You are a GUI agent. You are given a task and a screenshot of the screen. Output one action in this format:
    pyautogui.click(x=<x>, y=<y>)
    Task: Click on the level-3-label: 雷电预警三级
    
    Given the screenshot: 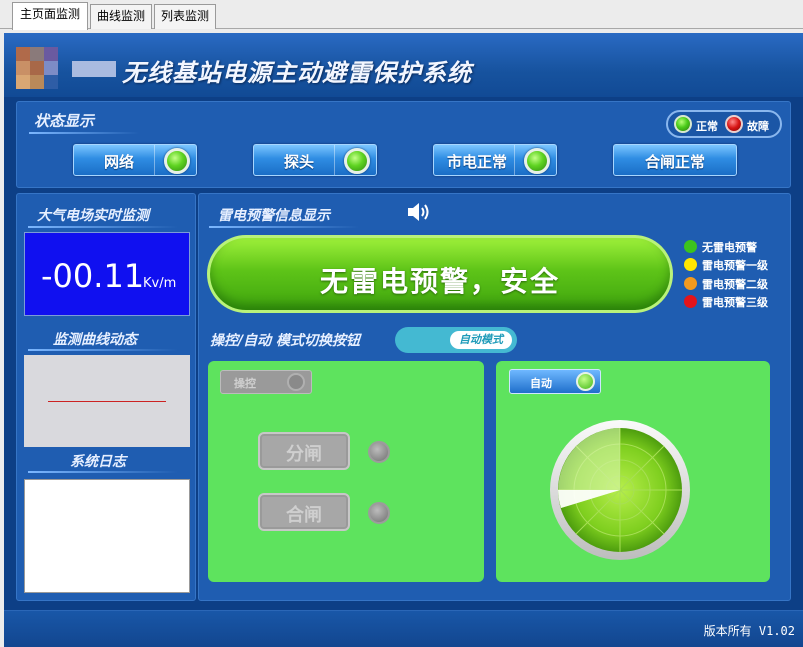 What is the action you would take?
    pyautogui.click(x=735, y=302)
    